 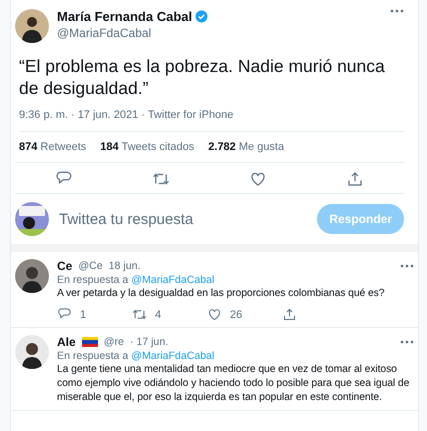 I want to click on author-handle: @MariaFdaCabal, so click(x=219, y=33).